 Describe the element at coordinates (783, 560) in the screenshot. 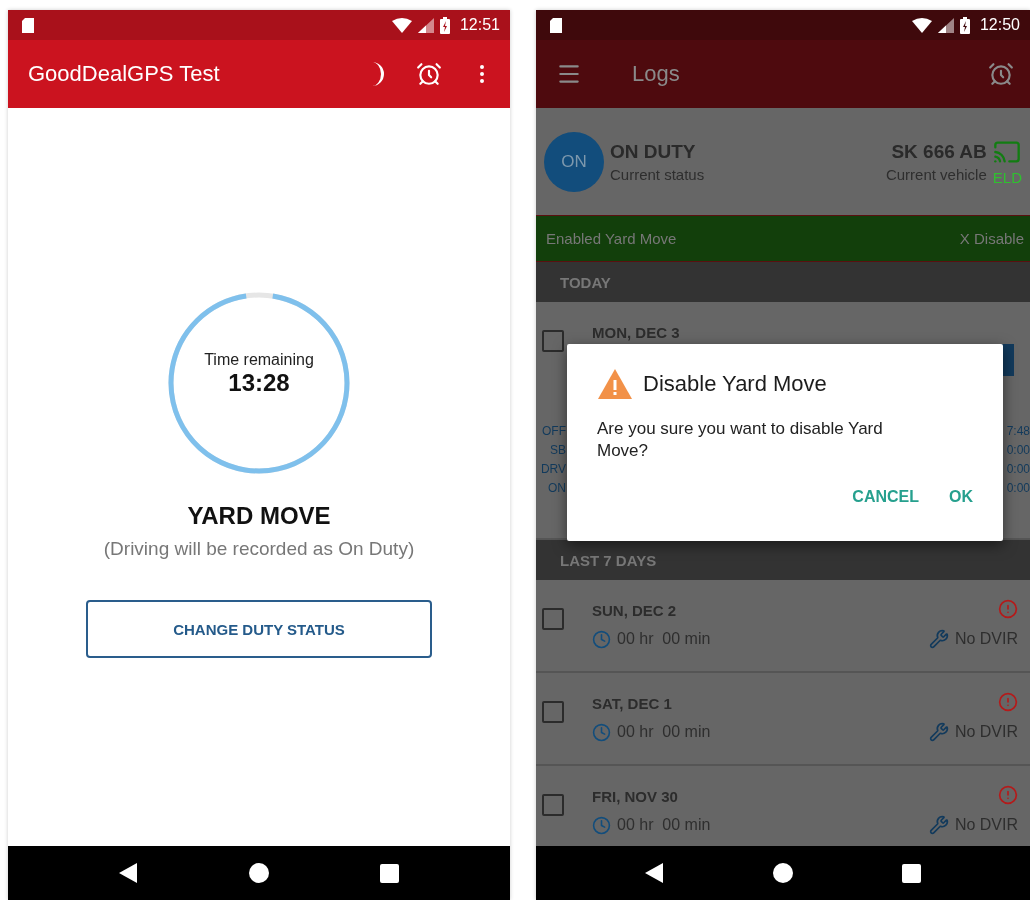

I see `section-header: LAST 7 DAYS` at that location.